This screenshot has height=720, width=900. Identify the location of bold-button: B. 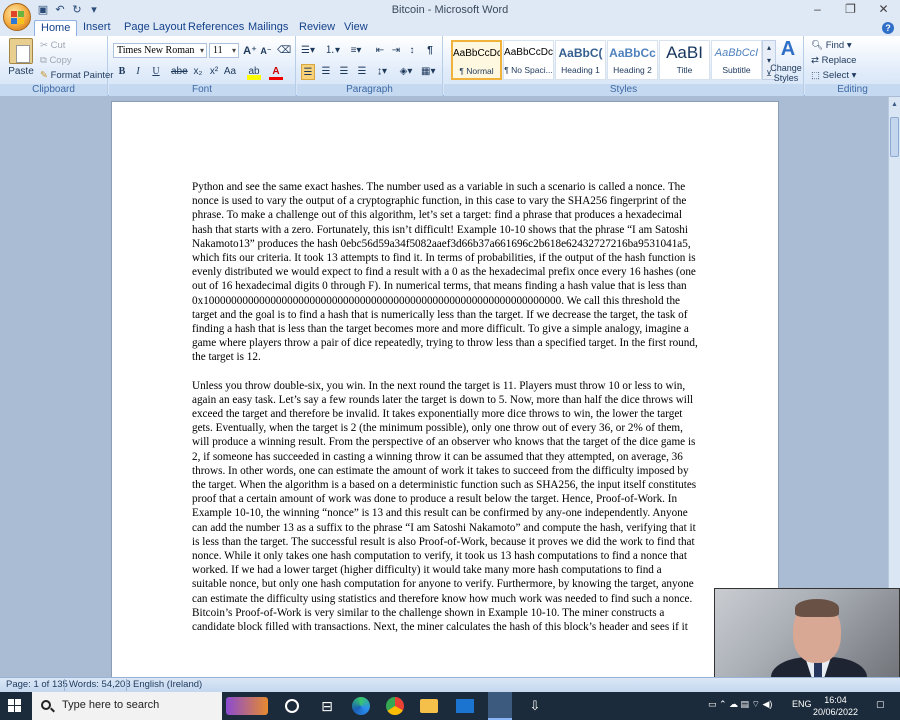
(122, 72).